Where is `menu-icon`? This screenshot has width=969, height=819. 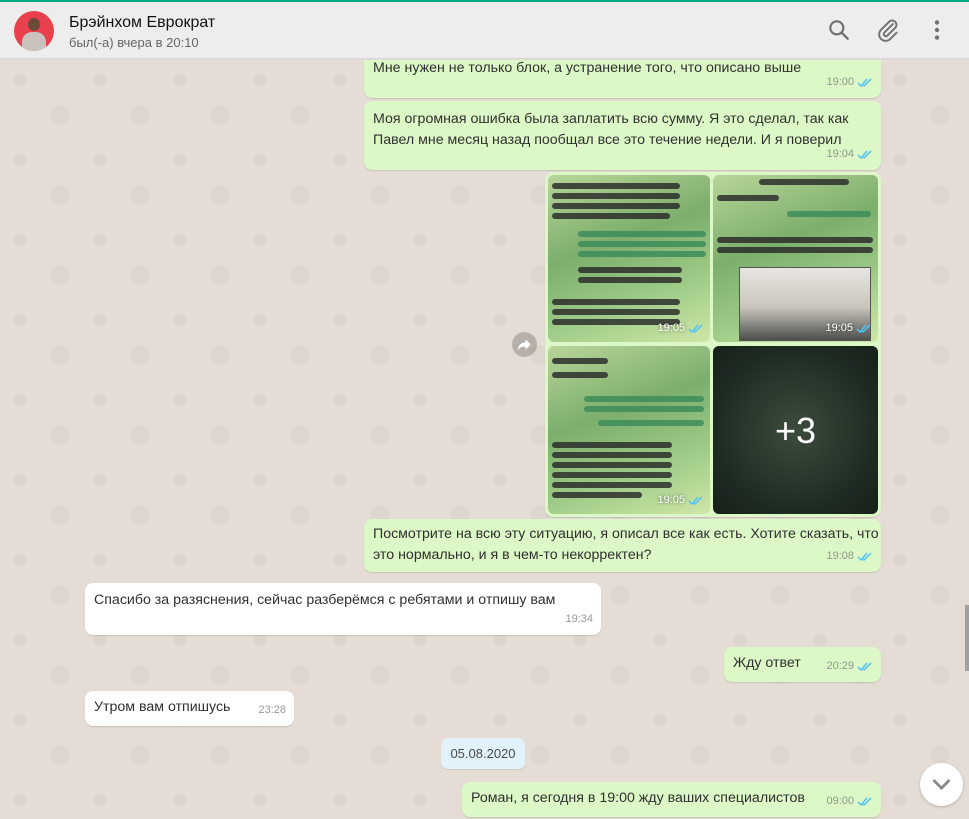 menu-icon is located at coordinates (937, 30).